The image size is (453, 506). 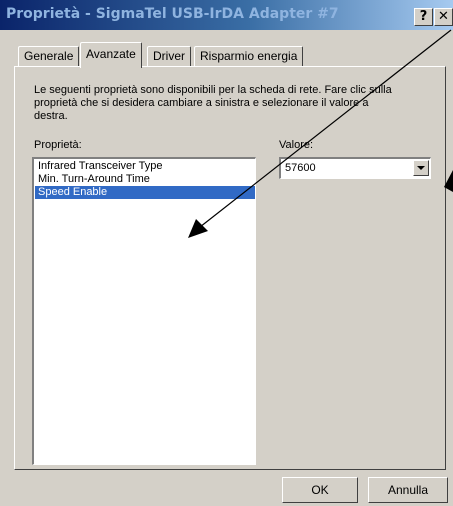 What do you see at coordinates (320, 490) in the screenshot?
I see `ok-button: OK` at bounding box center [320, 490].